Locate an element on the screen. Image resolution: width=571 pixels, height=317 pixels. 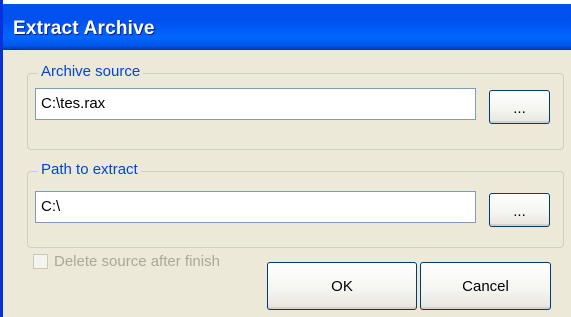
delete-source-label: Delete source after finish is located at coordinates (137, 261).